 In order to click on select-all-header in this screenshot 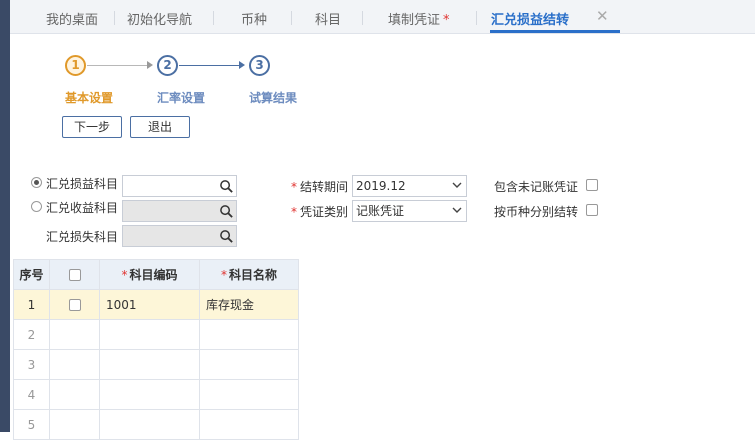, I will do `click(74, 274)`.